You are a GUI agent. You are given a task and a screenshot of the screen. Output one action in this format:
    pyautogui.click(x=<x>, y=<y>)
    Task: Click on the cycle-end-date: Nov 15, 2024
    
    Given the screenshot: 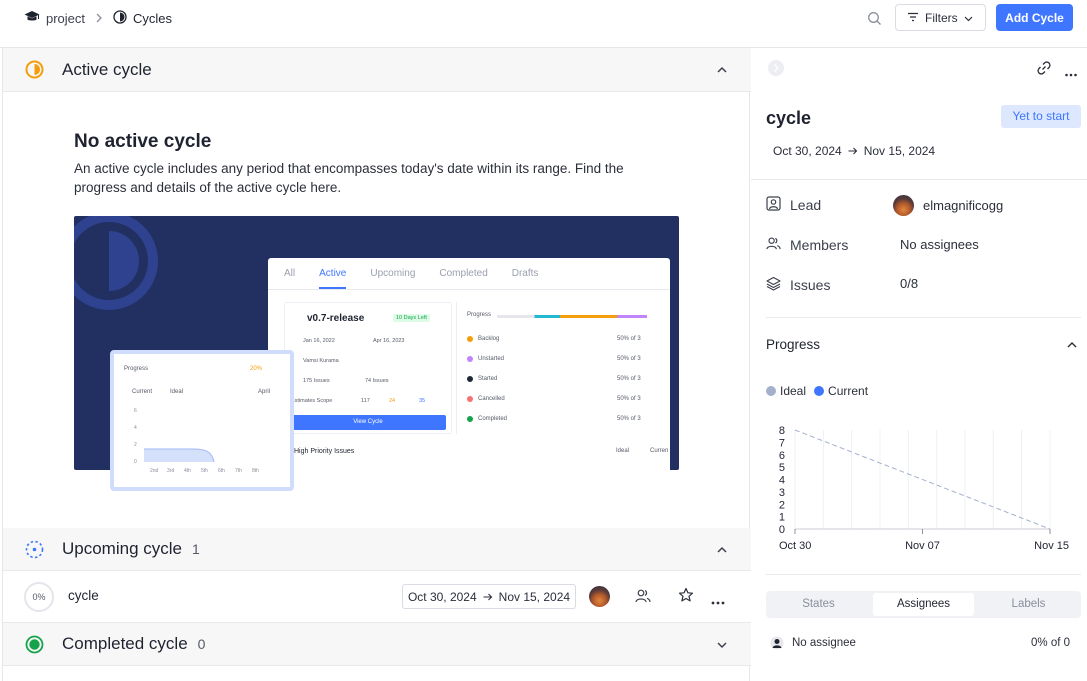 What is the action you would take?
    pyautogui.click(x=534, y=596)
    